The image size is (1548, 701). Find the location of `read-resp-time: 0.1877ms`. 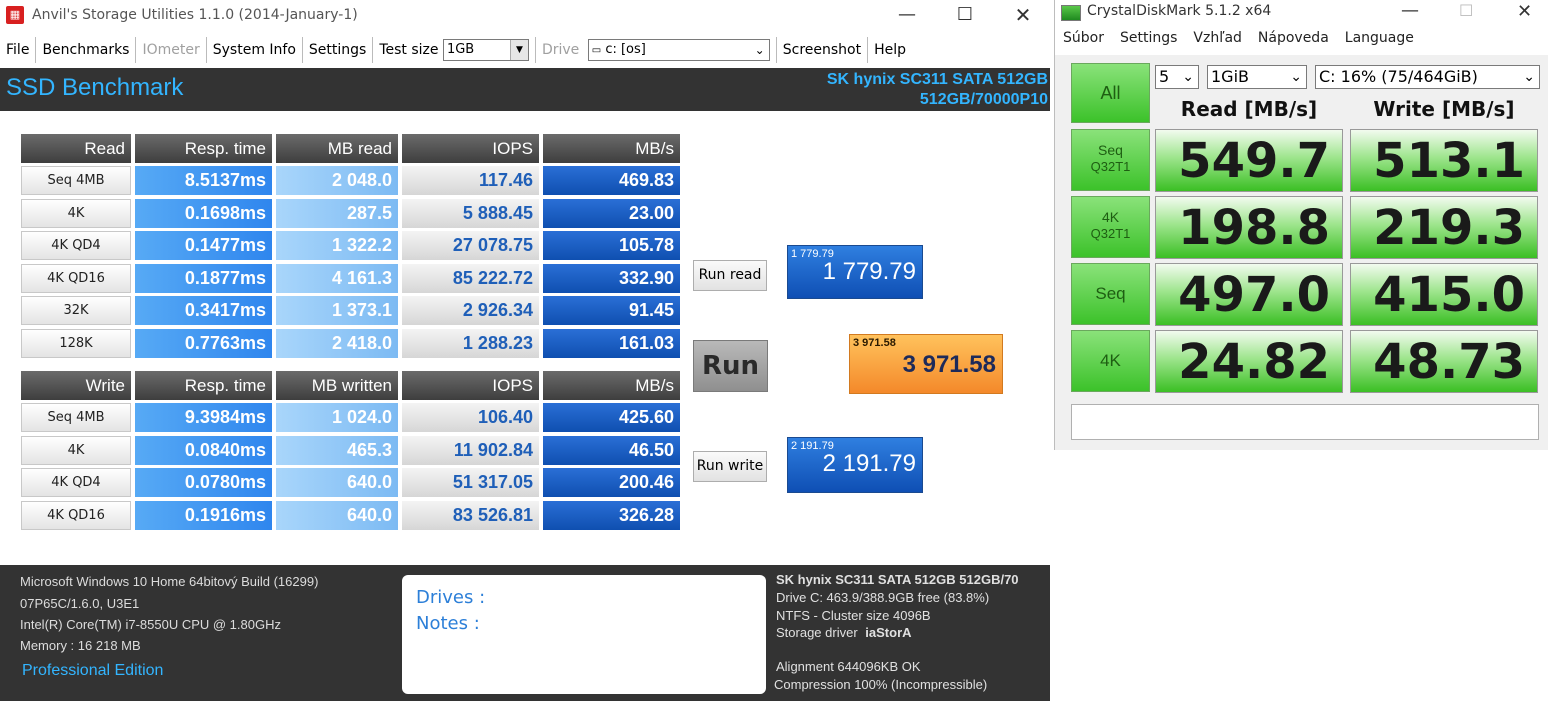

read-resp-time: 0.1877ms is located at coordinates (203, 278).